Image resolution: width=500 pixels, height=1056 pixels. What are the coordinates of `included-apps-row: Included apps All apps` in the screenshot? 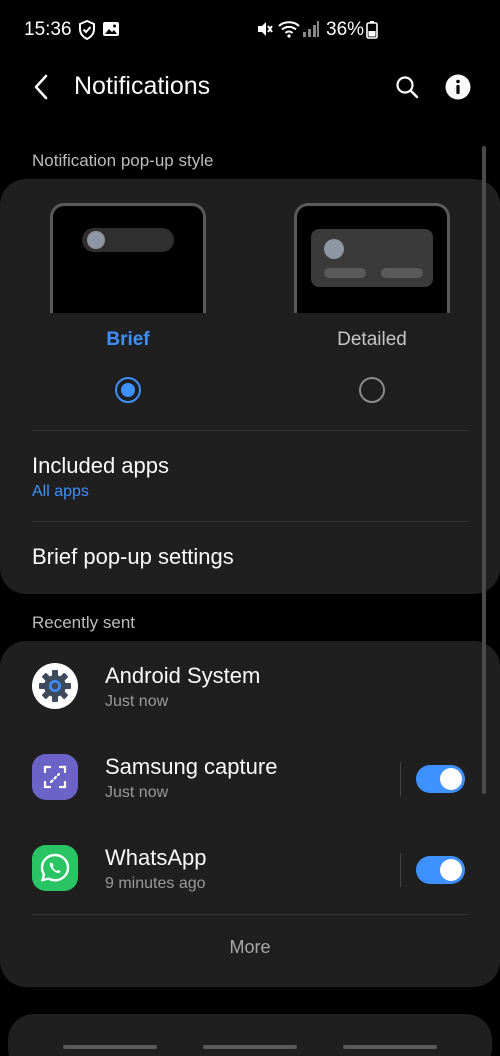 It's located at (250, 476).